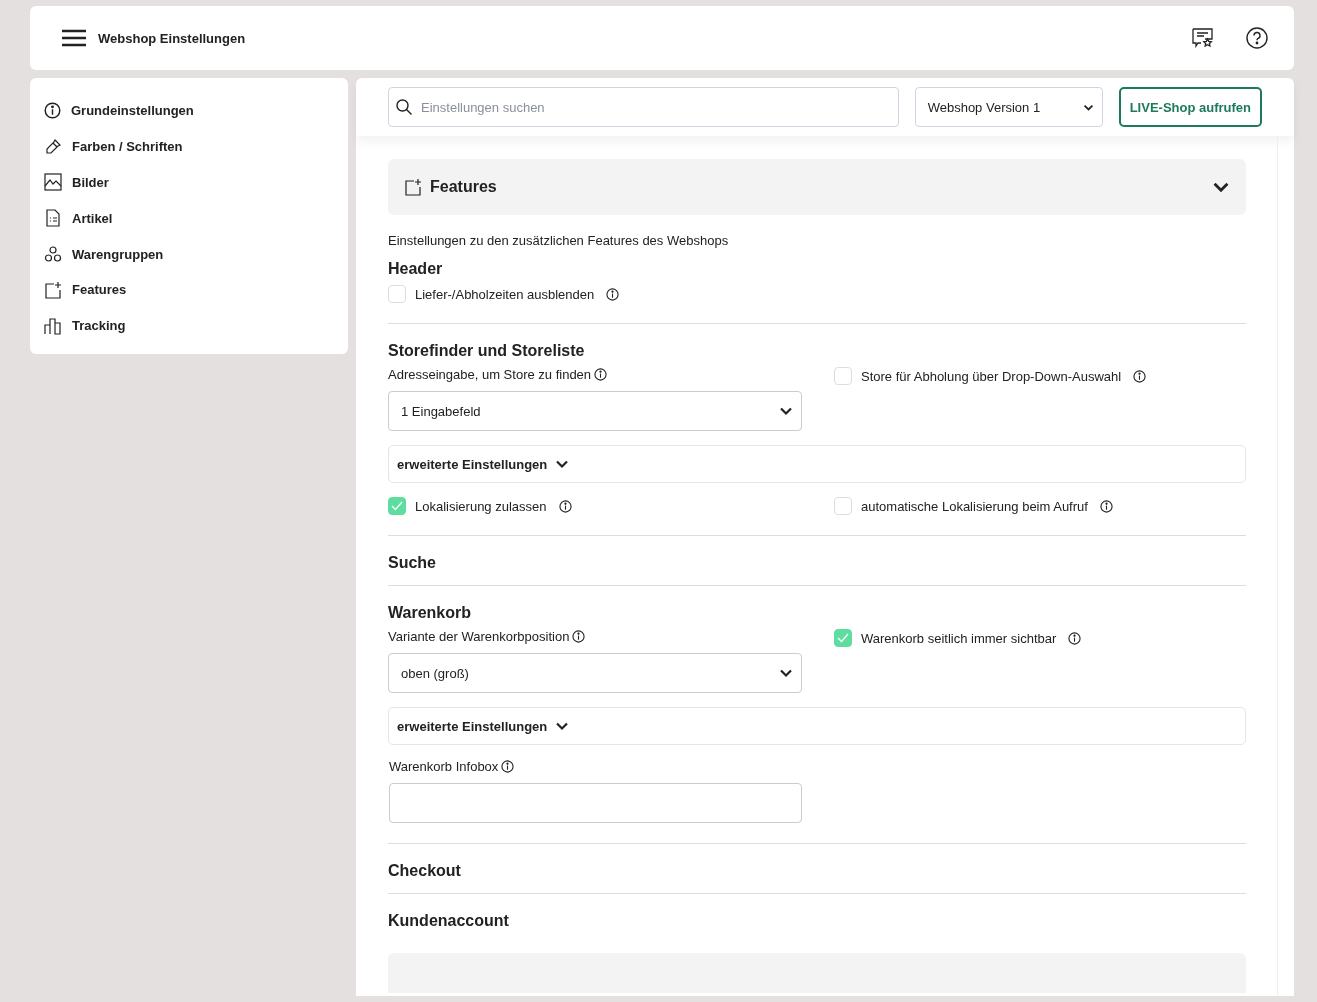  What do you see at coordinates (991, 376) in the screenshot?
I see `checkbox-label: Store für Abholung über Drop-Down-Auswahl` at bounding box center [991, 376].